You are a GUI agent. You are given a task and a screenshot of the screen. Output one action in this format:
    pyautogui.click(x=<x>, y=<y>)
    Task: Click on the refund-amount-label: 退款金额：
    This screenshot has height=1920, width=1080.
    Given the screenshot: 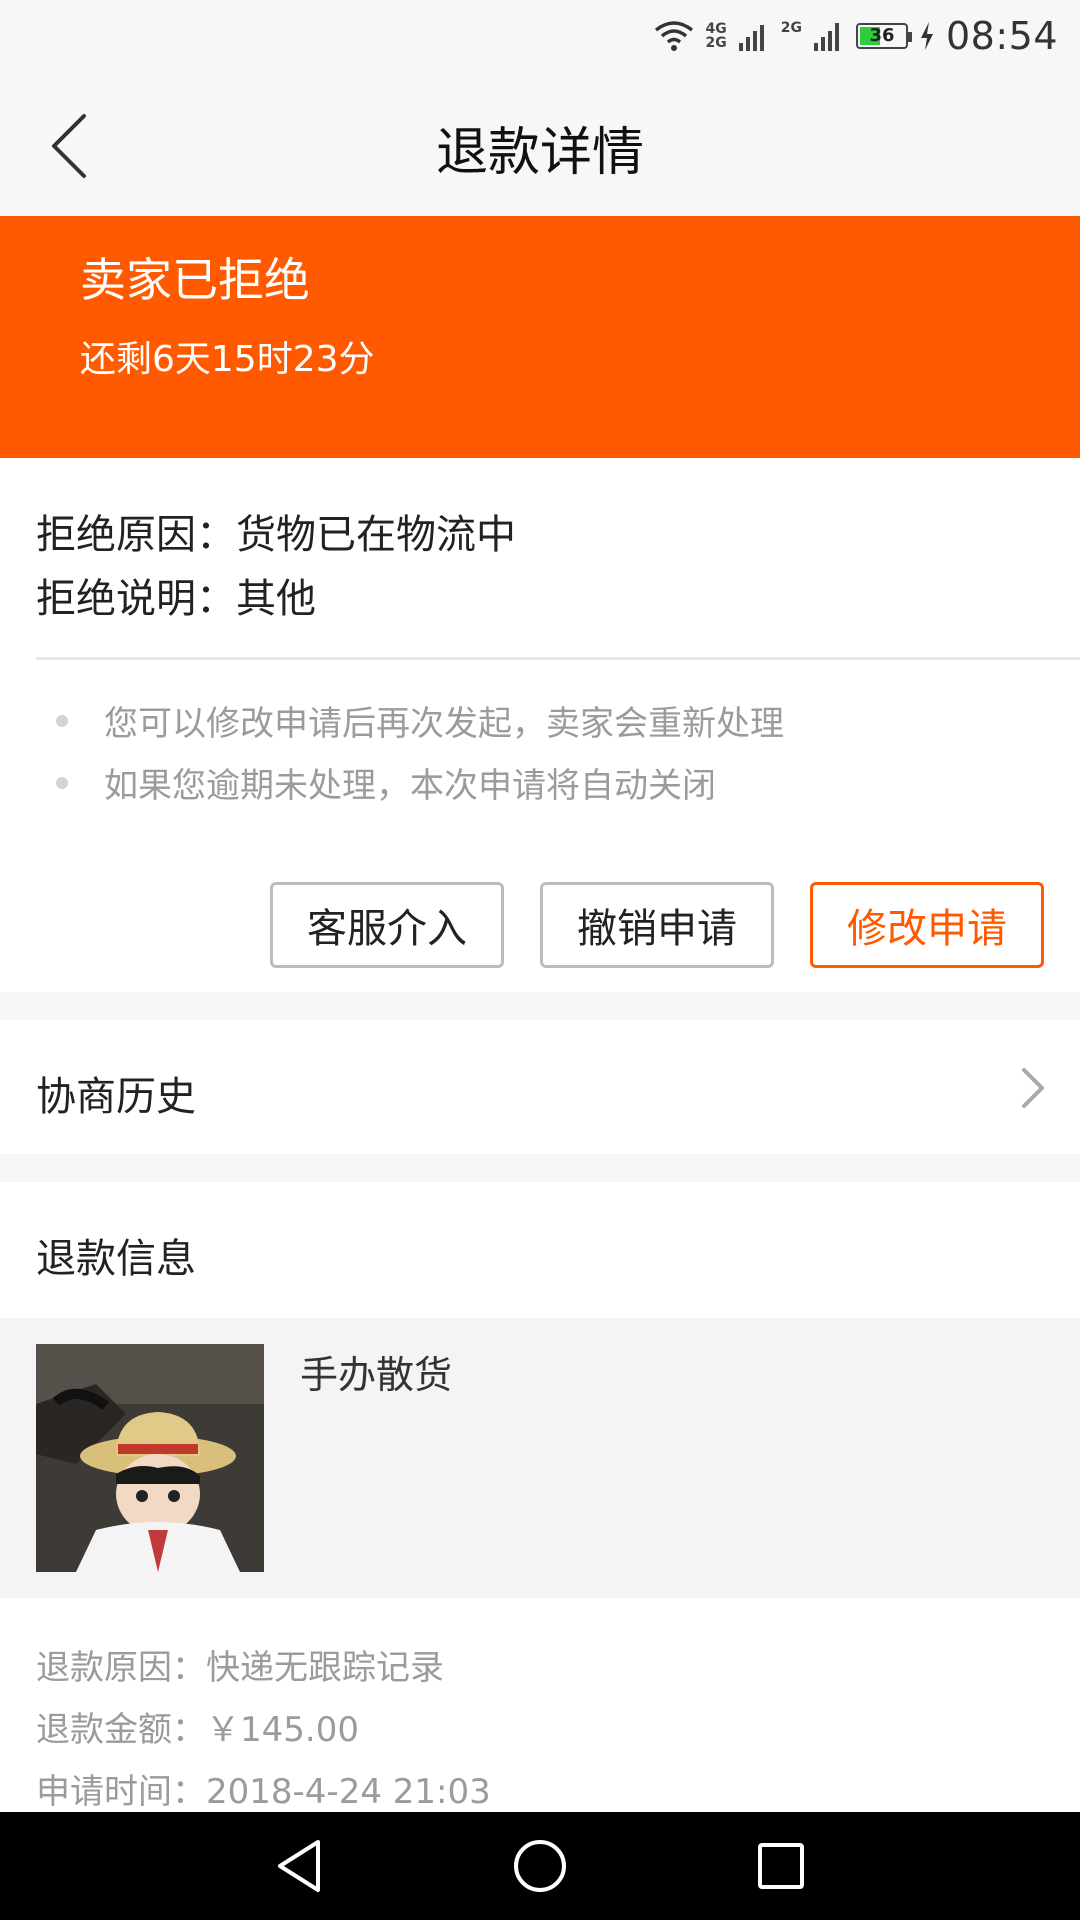 What is the action you would take?
    pyautogui.click(x=121, y=1730)
    